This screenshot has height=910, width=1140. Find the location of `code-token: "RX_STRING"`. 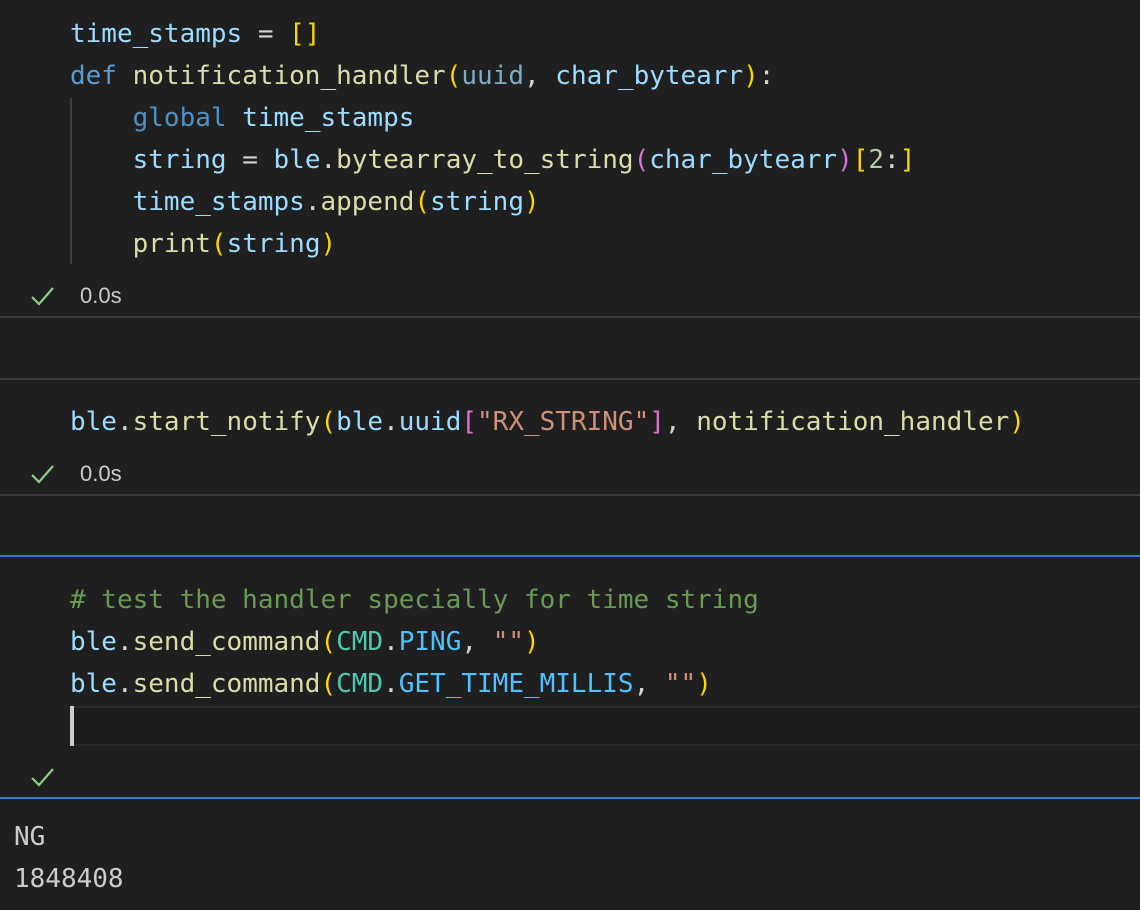

code-token: "RX_STRING" is located at coordinates (563, 422).